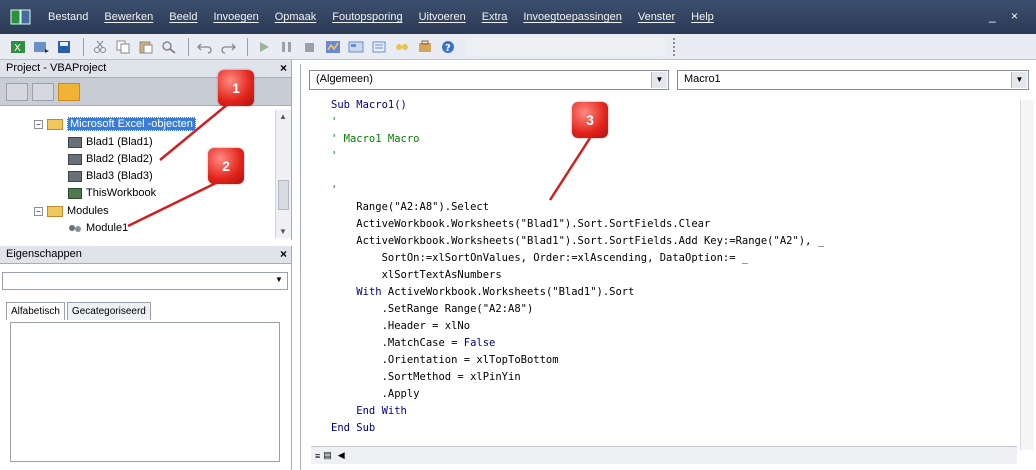 The width and height of the screenshot is (1036, 470). I want to click on code-vertical-scrollbar, so click(1027, 275).